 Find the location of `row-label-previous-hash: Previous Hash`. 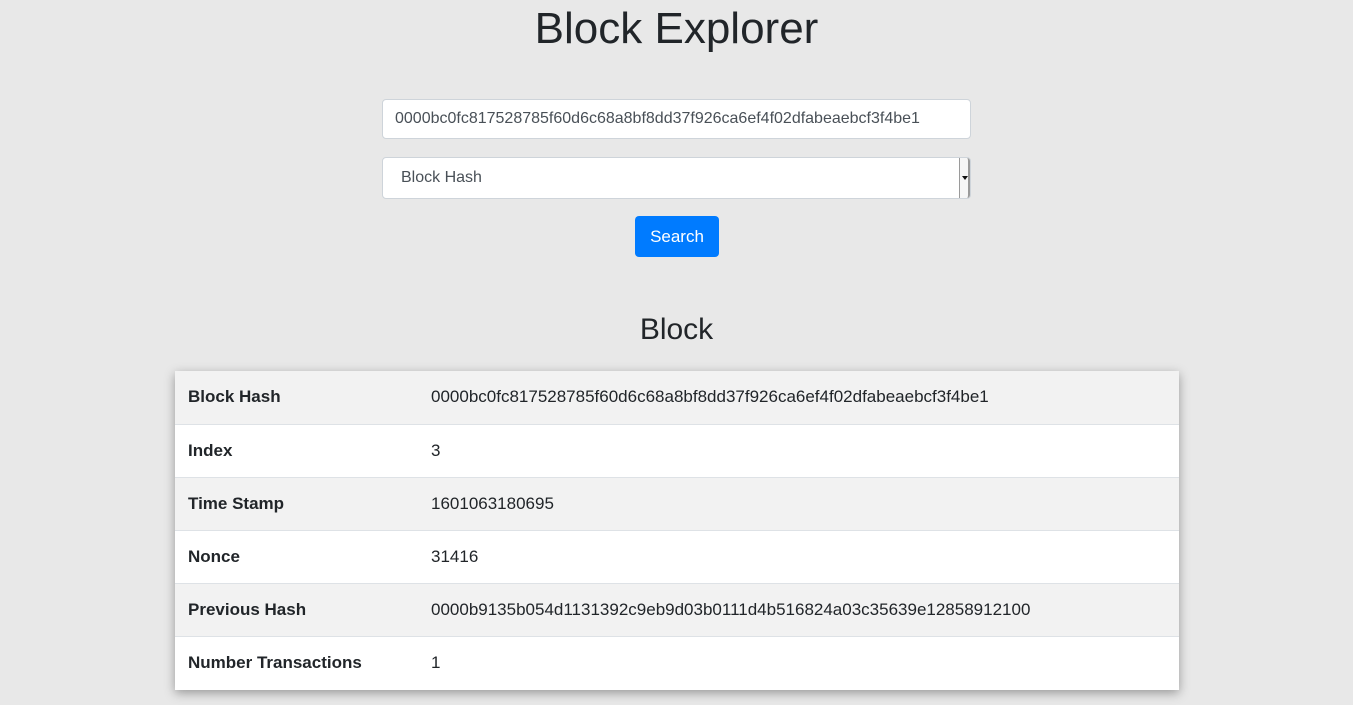

row-label-previous-hash: Previous Hash is located at coordinates (247, 609).